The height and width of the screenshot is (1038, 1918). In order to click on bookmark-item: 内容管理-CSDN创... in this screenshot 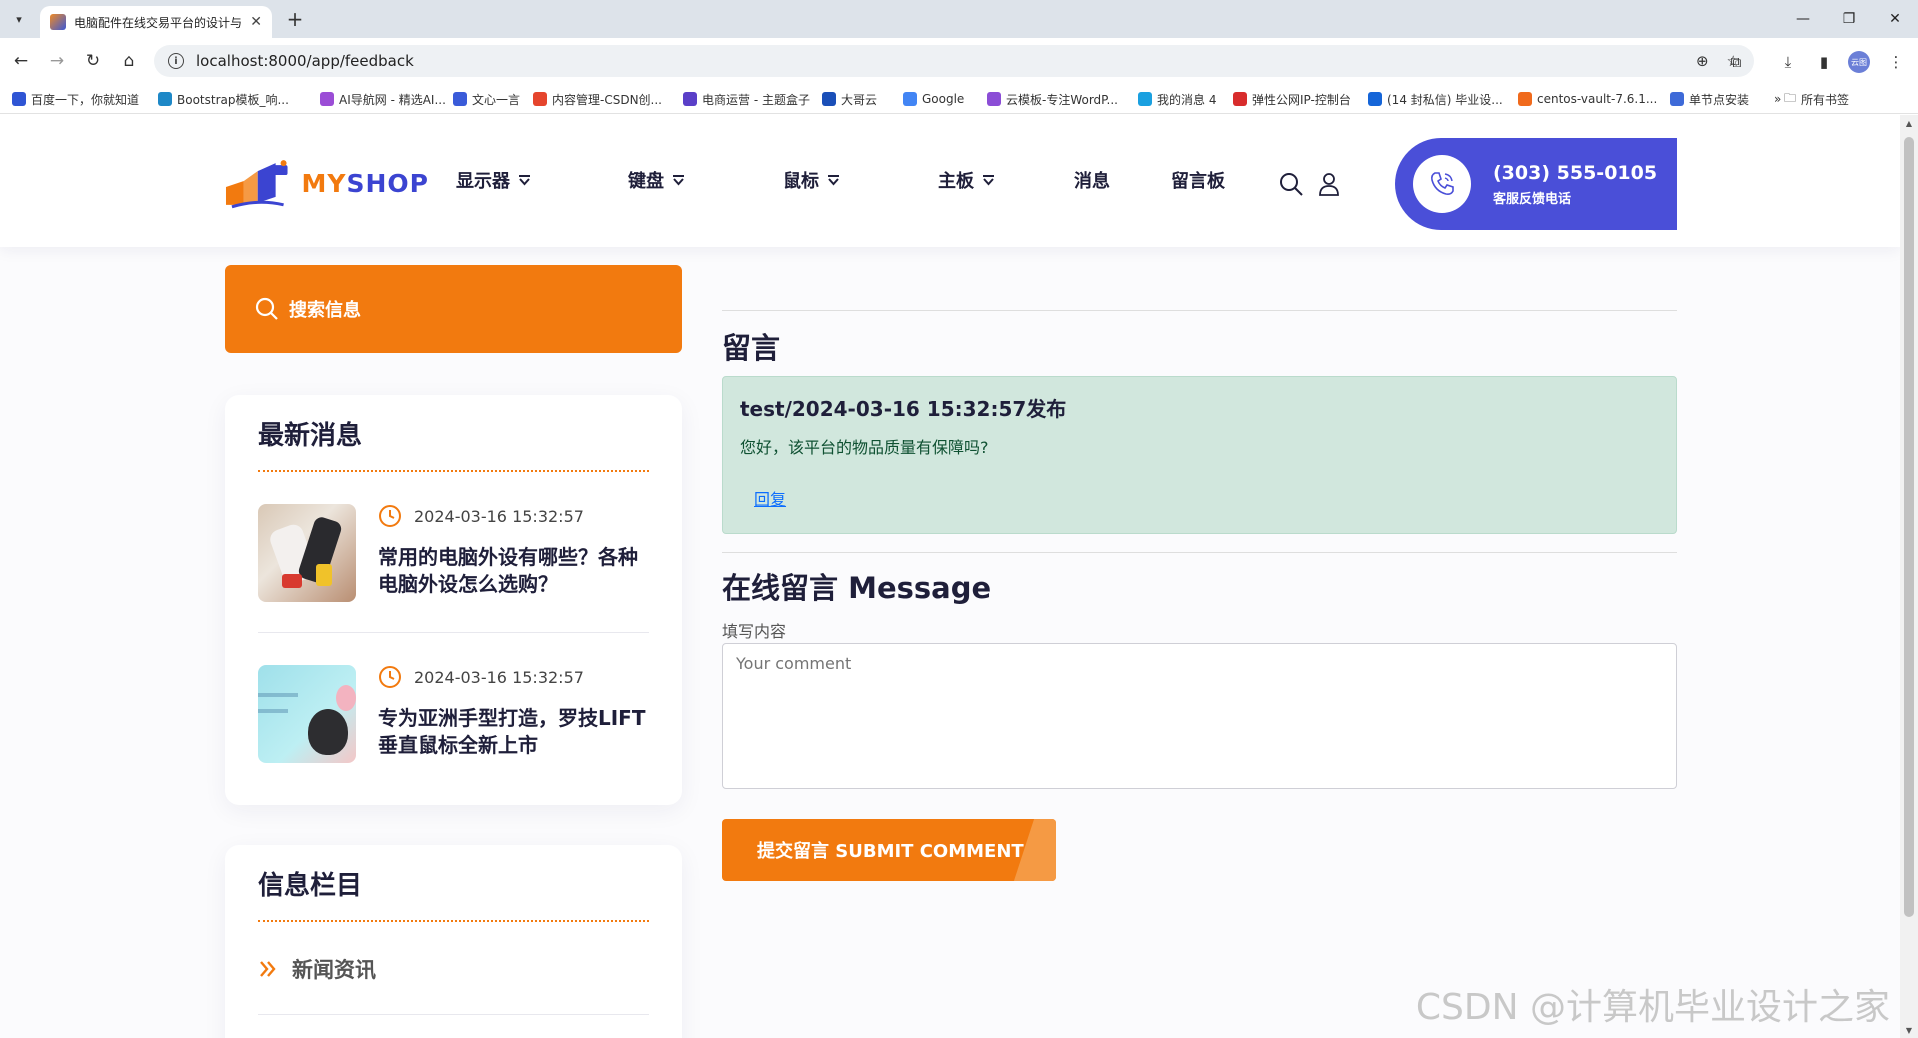, I will do `click(597, 99)`.